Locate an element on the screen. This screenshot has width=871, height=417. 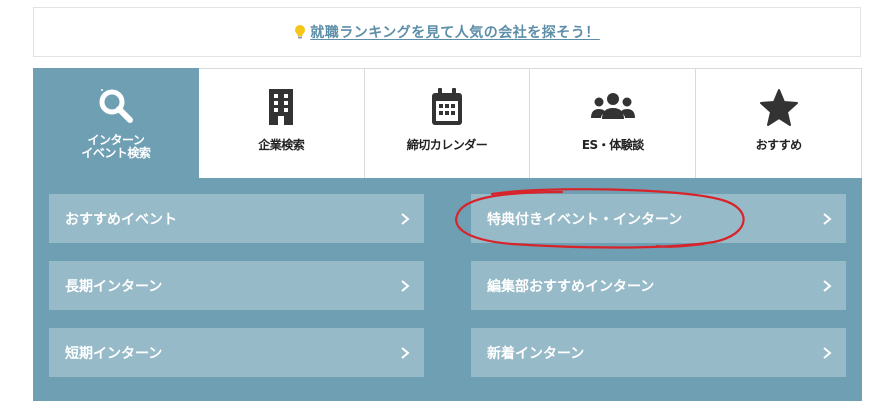
tab-deadline-calendar: 締切カレンダー is located at coordinates (447, 123).